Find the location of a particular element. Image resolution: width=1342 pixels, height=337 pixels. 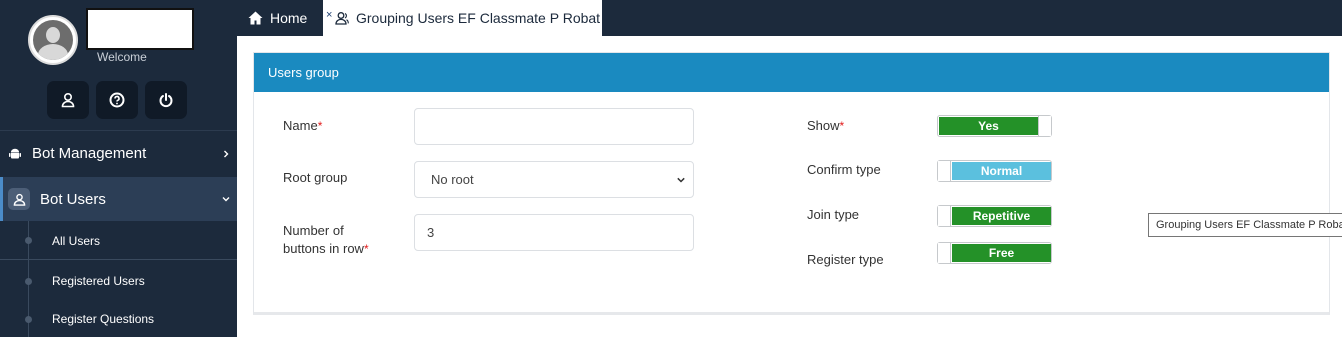

toggle-value: Yes is located at coordinates (988, 126).